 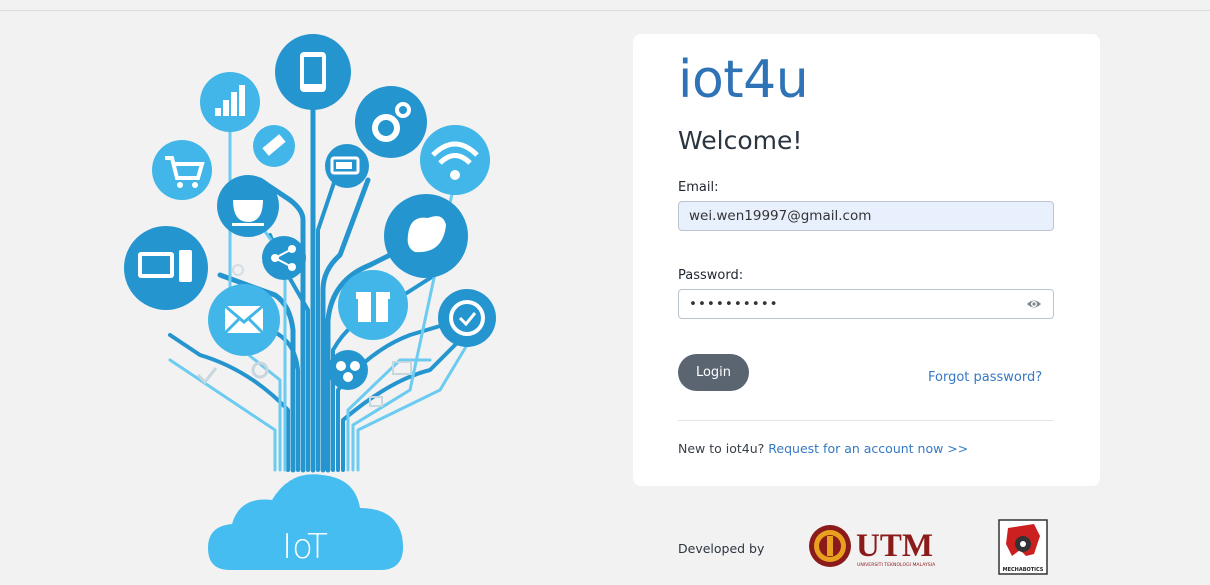 I want to click on forgot-password-link: Forgot password?, so click(x=985, y=377).